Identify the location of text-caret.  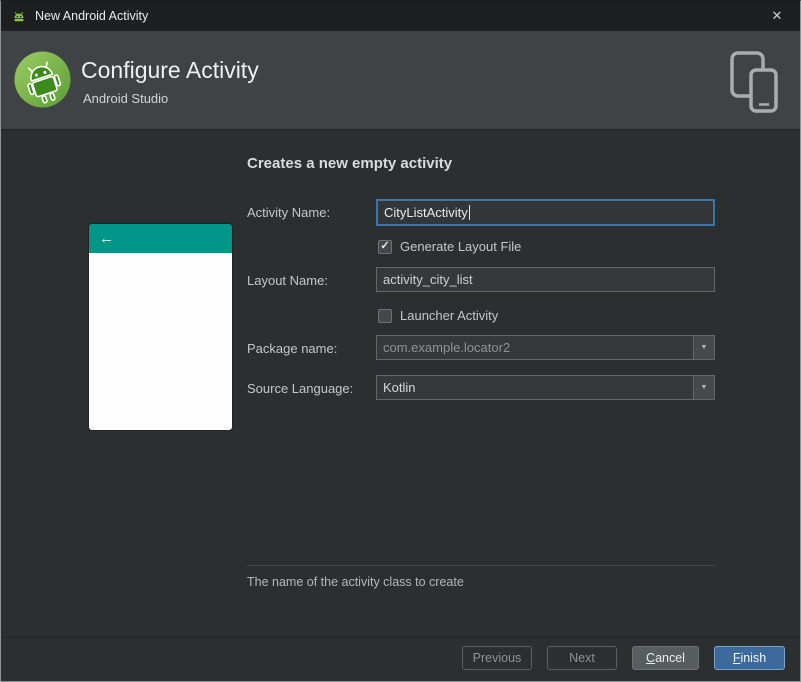
(469, 212).